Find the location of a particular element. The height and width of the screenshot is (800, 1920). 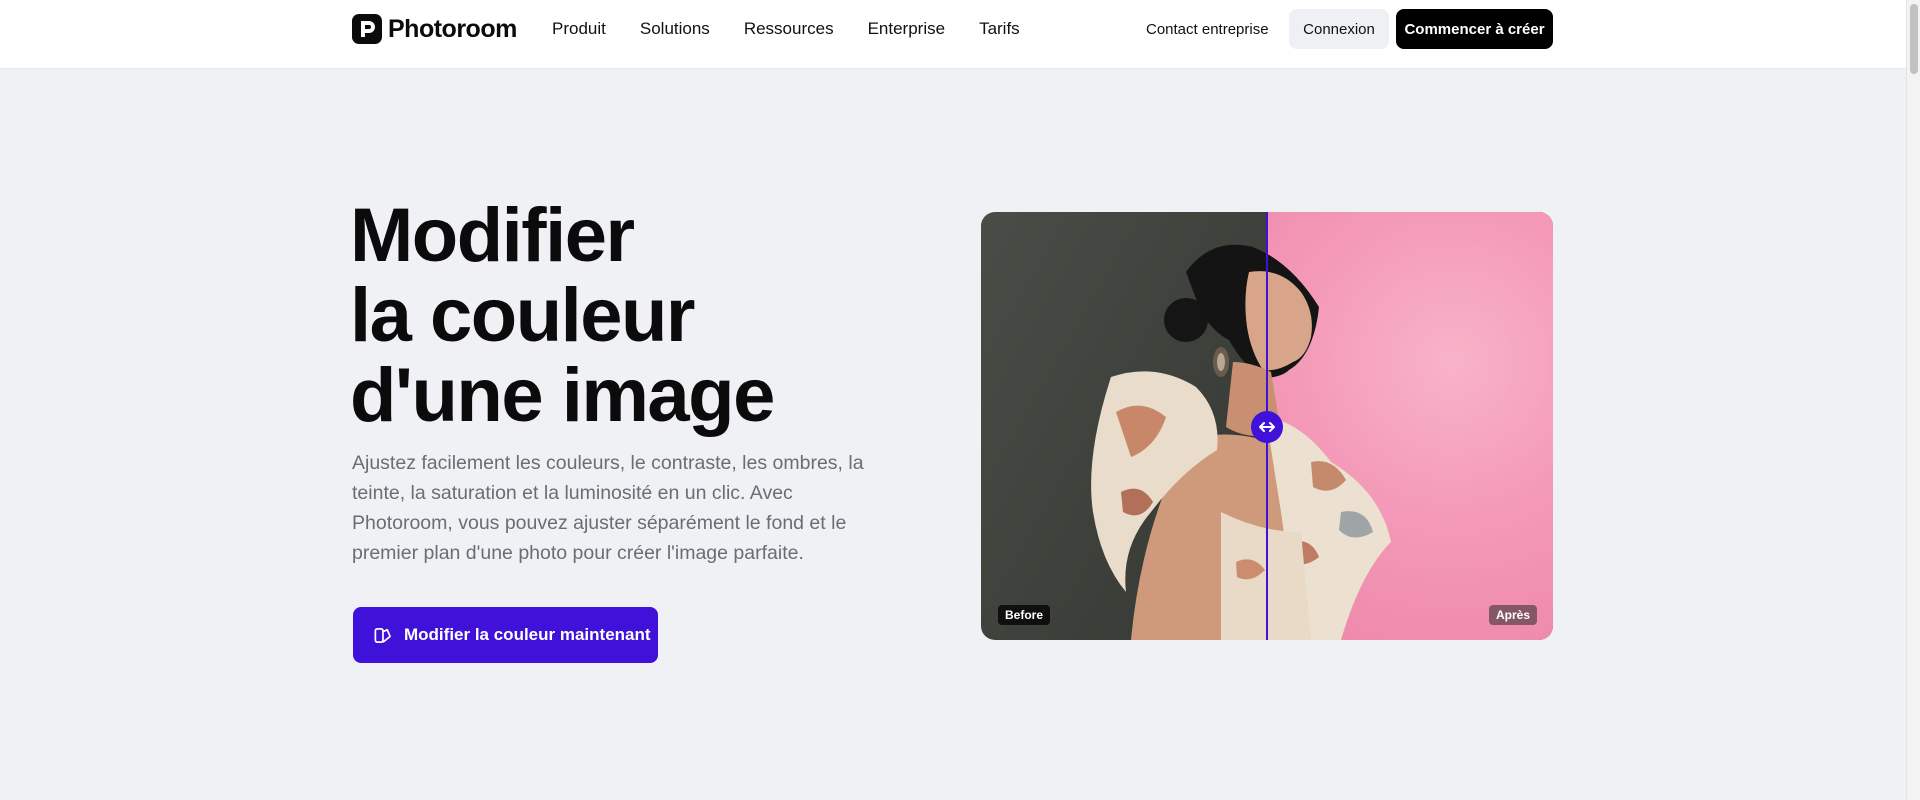

comparison-slider-handle is located at coordinates (1267, 427).